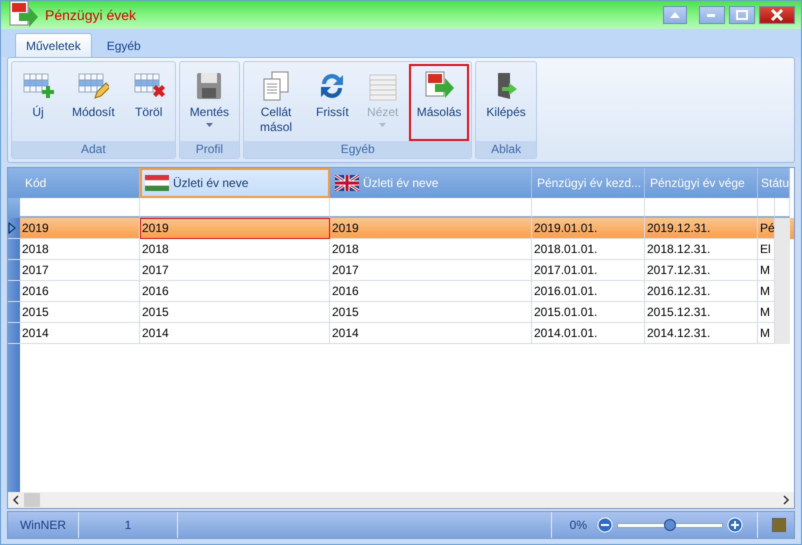  I want to click on zoom-out-icon, so click(605, 525).